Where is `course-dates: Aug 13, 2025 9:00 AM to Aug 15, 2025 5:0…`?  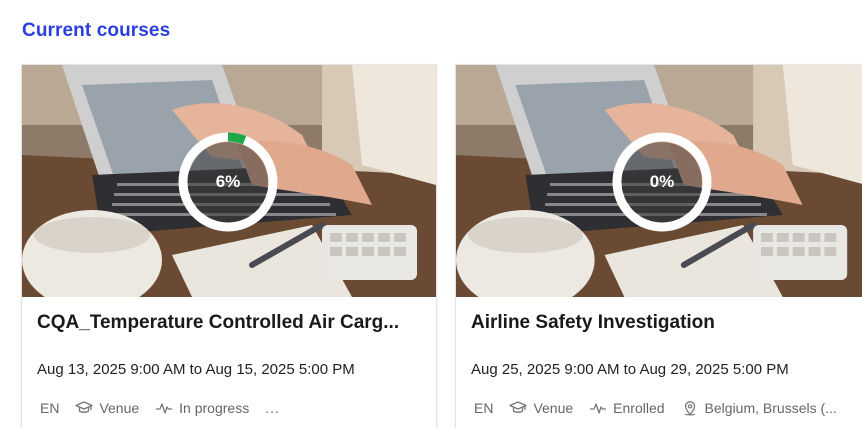
course-dates: Aug 13, 2025 9:00 AM to Aug 15, 2025 5:0… is located at coordinates (196, 369).